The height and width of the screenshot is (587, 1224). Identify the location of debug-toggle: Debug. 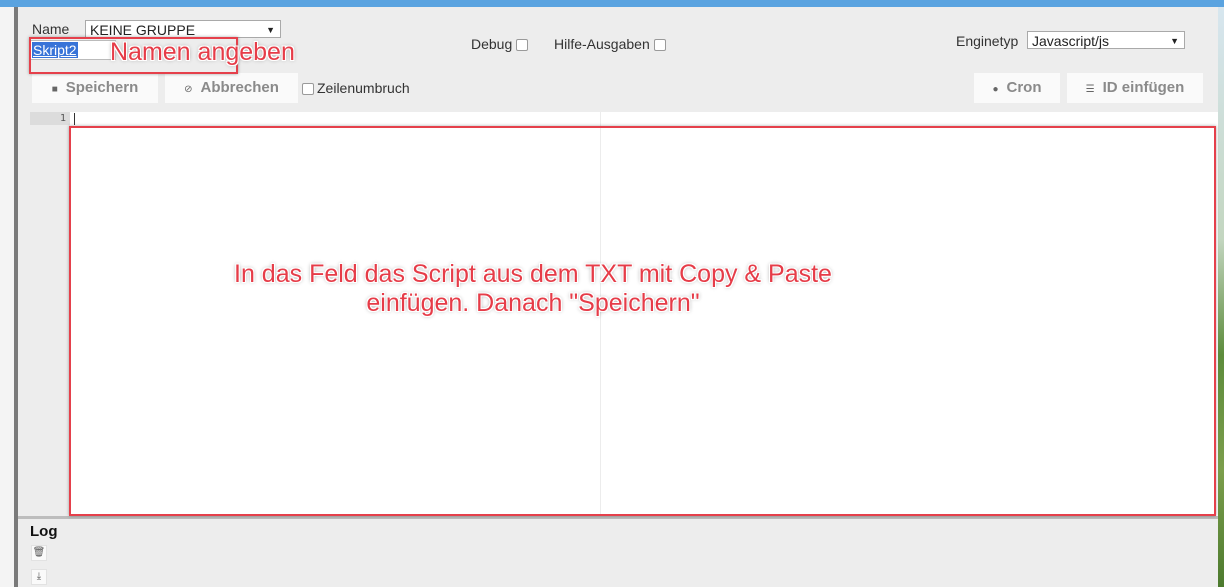
(500, 44).